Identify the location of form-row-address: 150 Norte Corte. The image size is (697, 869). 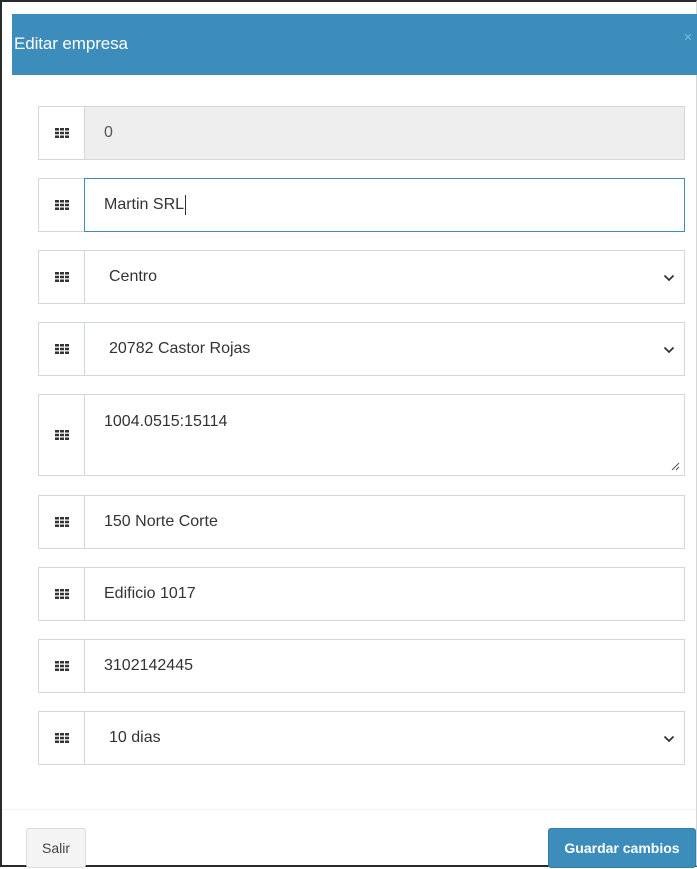
(361, 522).